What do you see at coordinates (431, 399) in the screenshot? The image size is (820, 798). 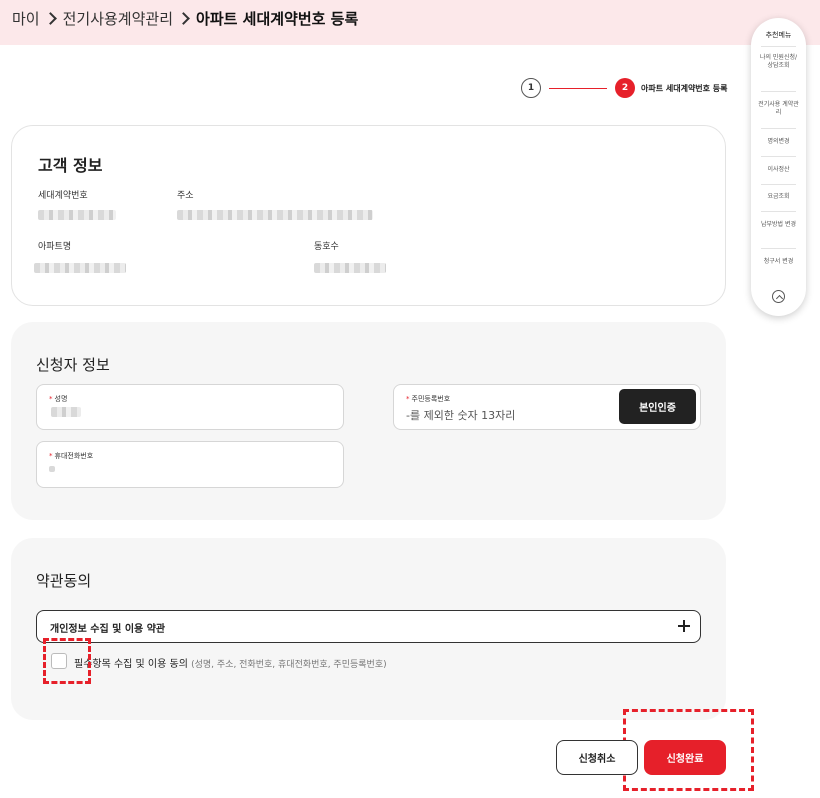 I see `resident-number-label: 주민등록번호` at bounding box center [431, 399].